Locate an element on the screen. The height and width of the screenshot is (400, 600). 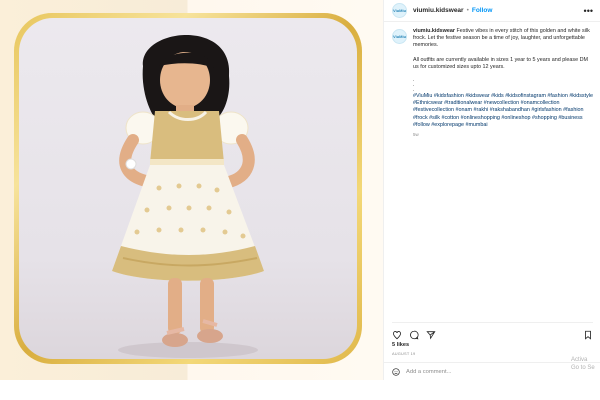
watermark-line2: Go to Se is located at coordinates (583, 368).